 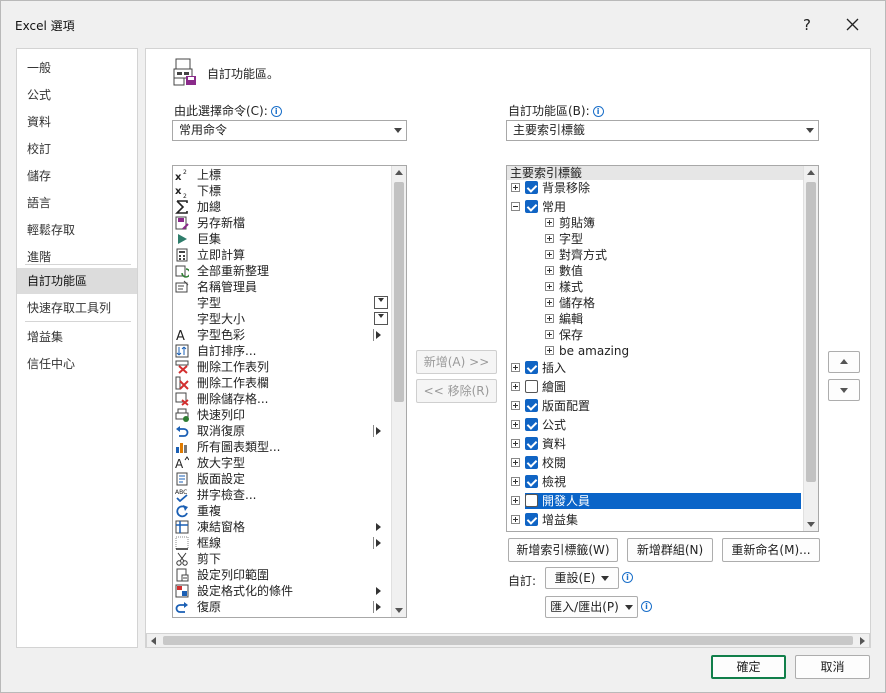 I want to click on move-up-button, so click(x=844, y=362).